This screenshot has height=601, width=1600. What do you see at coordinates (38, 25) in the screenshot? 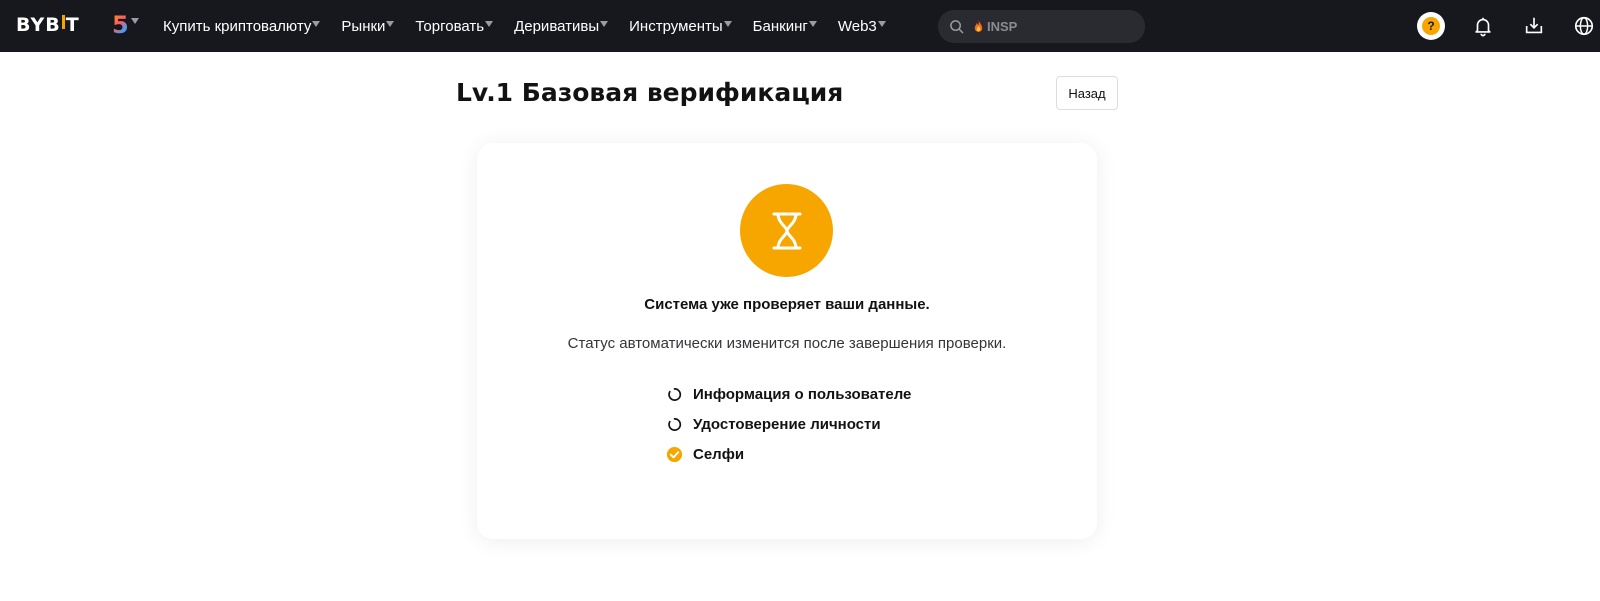
I see `logo-text-left: BYB` at bounding box center [38, 25].